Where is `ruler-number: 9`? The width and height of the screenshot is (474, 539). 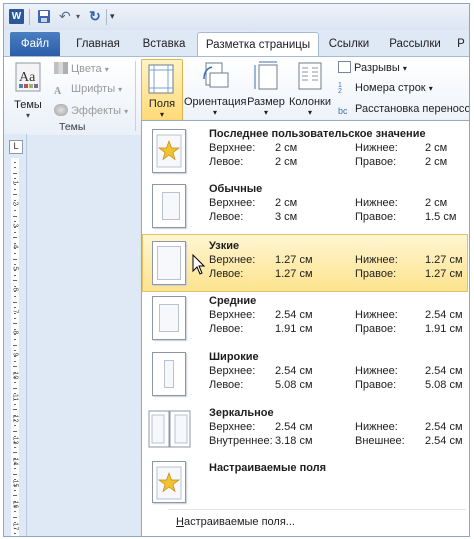
ruler-number: 9 is located at coordinates (15, 354).